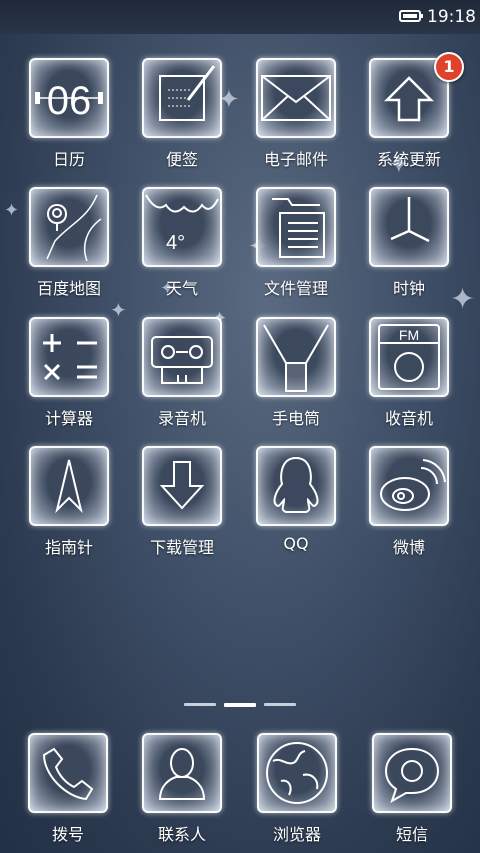  I want to click on weibo-icon, so click(409, 486).